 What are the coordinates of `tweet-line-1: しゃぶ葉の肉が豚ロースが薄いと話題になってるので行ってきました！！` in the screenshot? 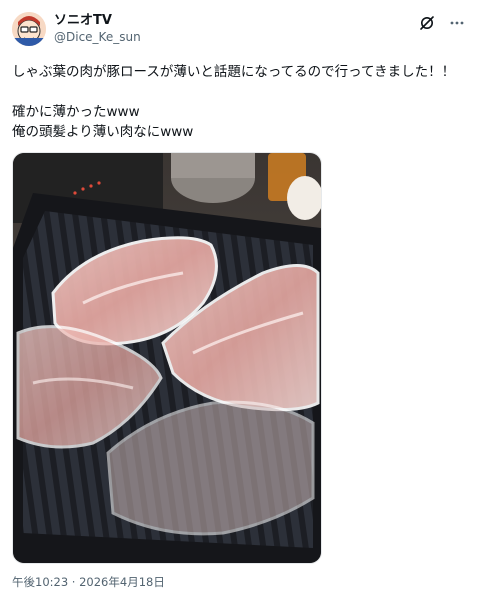 It's located at (234, 72).